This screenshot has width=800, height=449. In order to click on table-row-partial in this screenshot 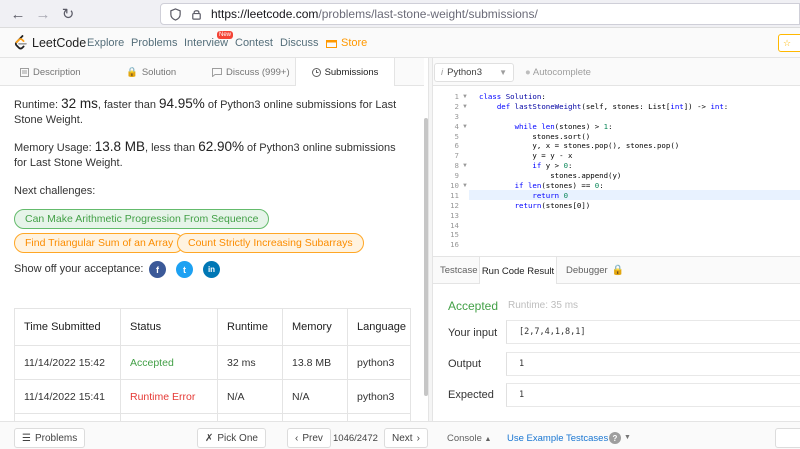, I will do `click(212, 417)`.